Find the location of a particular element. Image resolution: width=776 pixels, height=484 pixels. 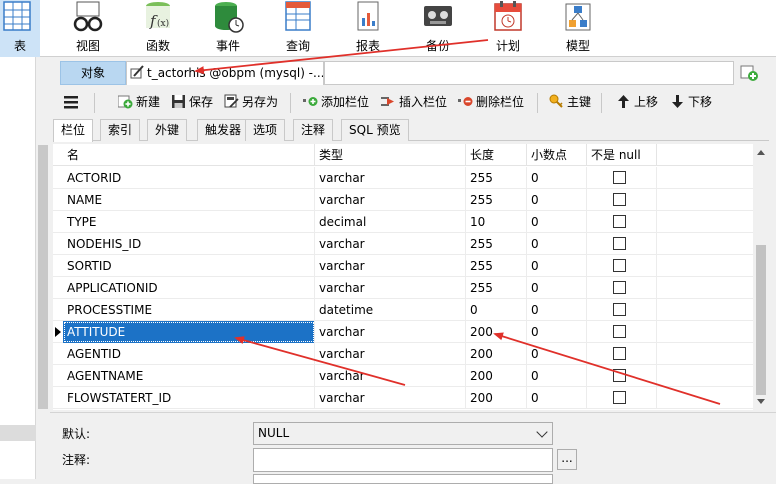

ribbon-event: 事件 is located at coordinates (228, 28).